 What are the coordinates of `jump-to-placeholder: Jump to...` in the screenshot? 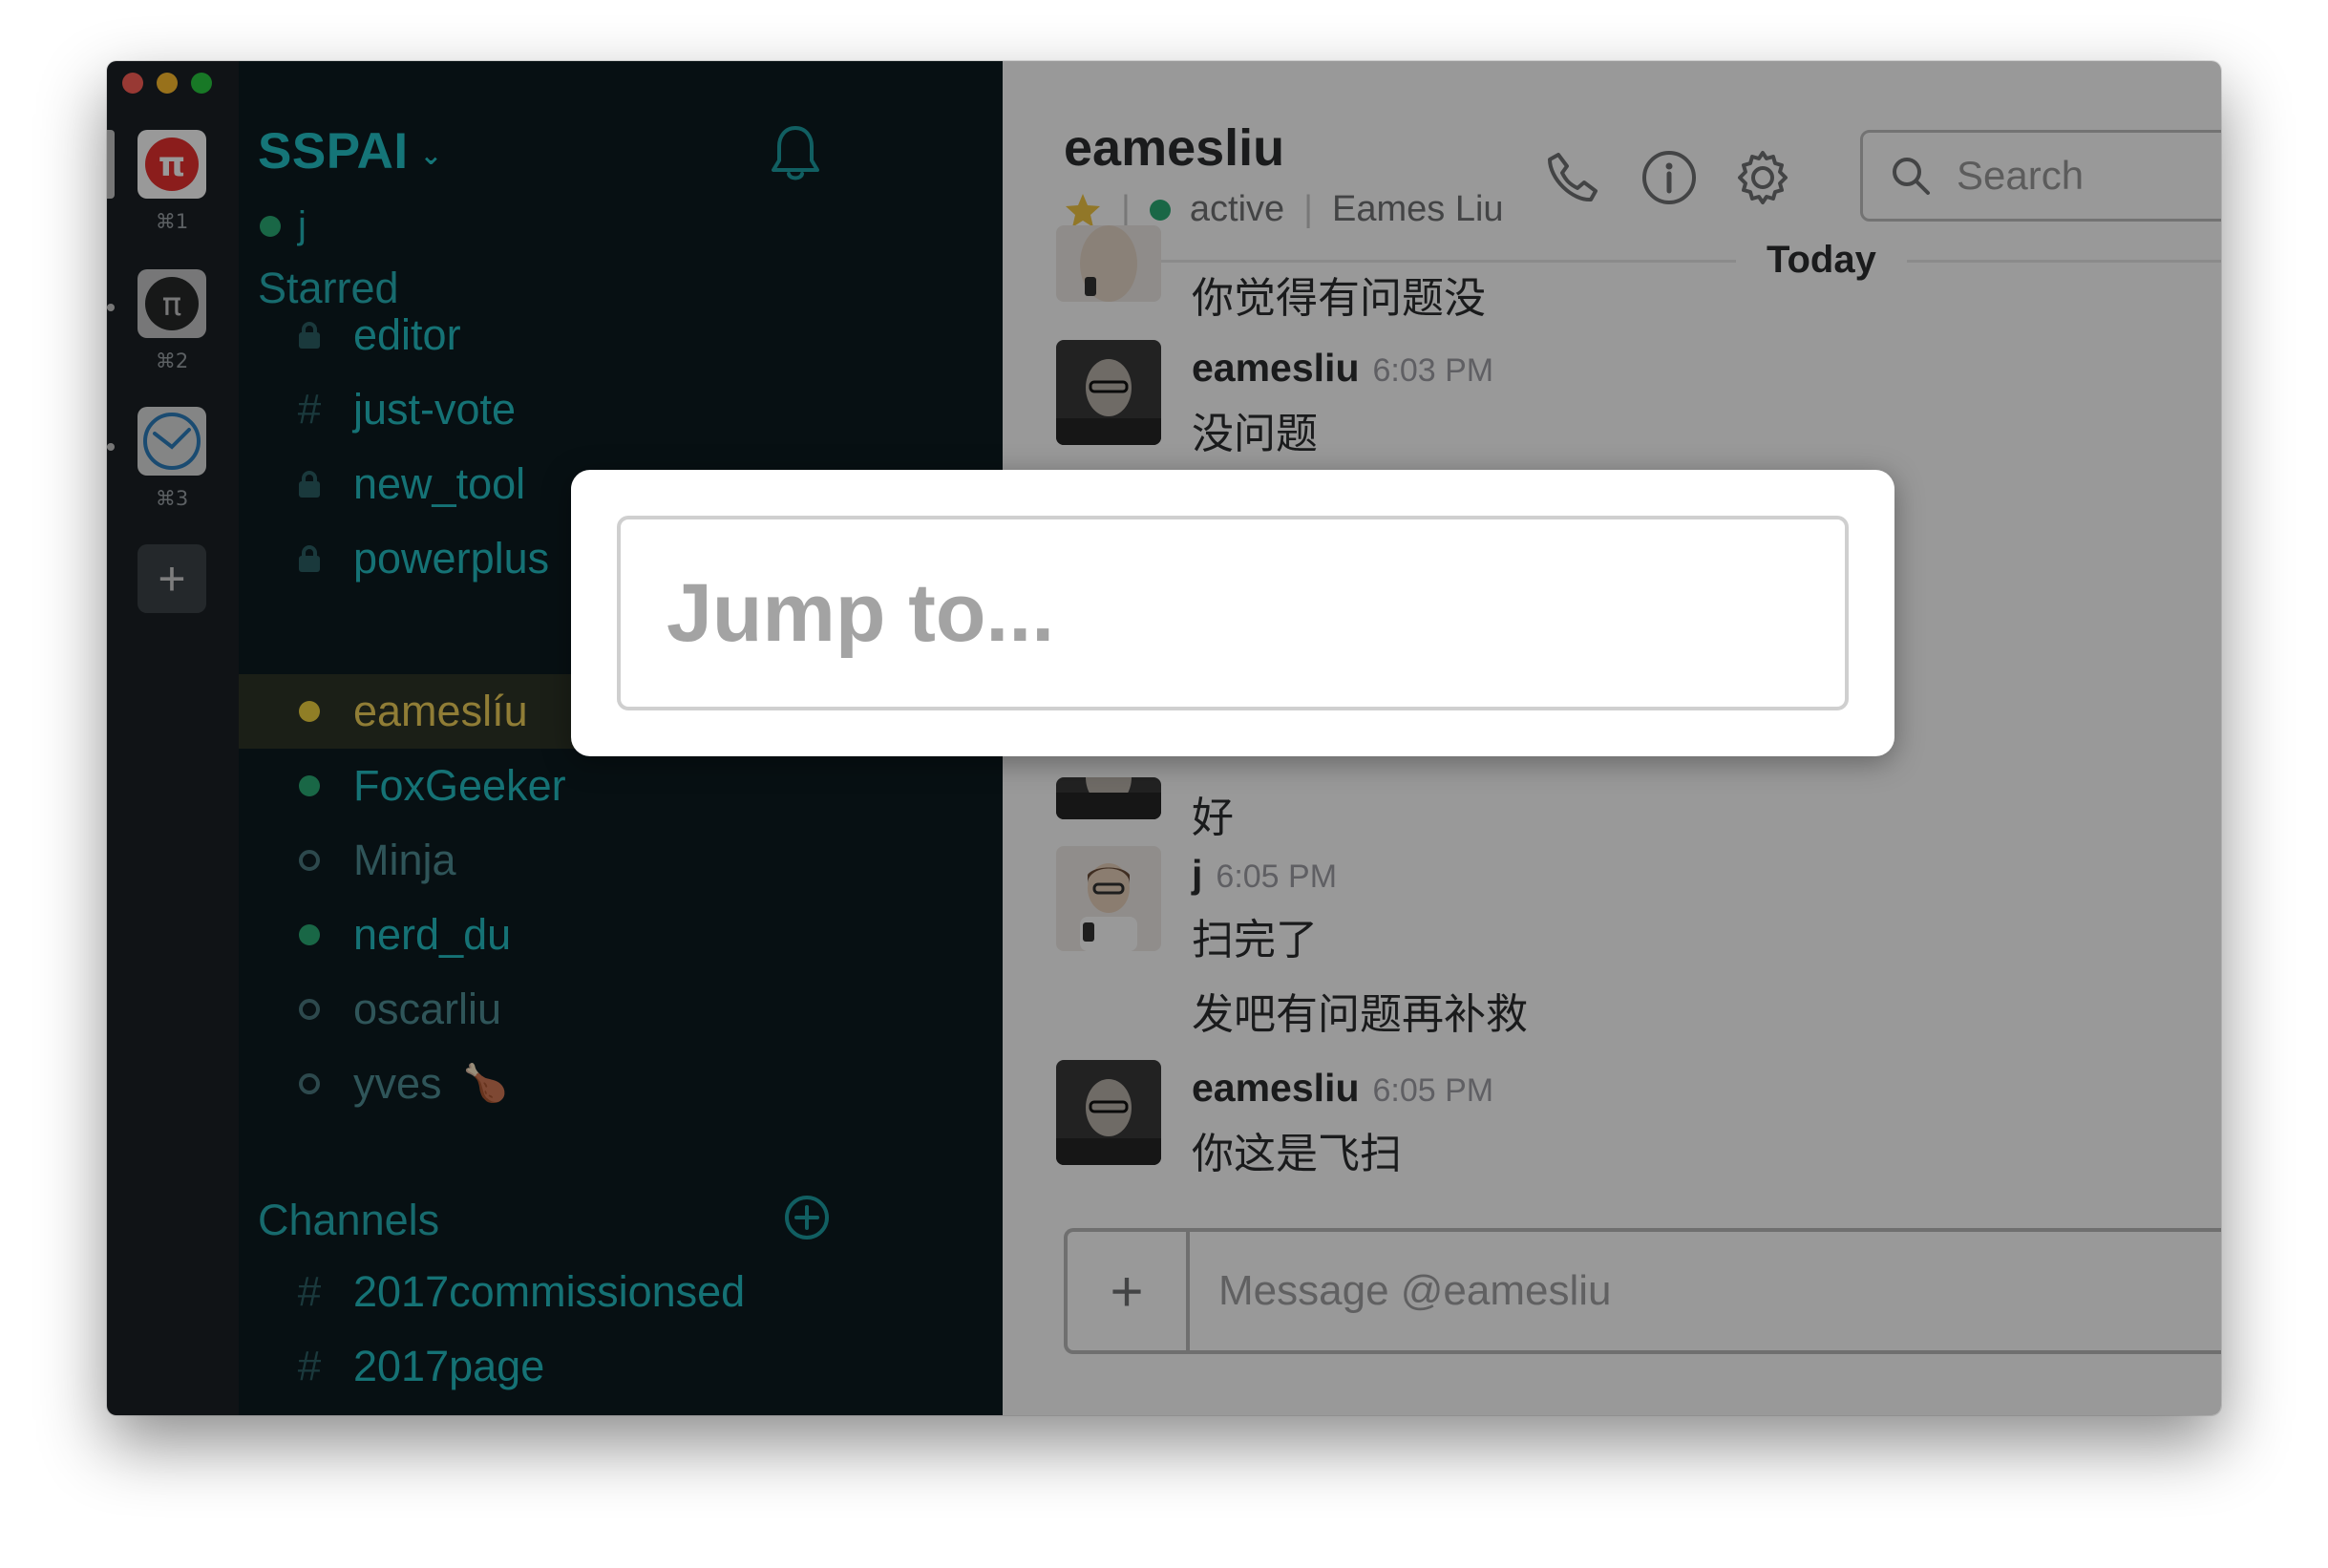 It's located at (861, 612).